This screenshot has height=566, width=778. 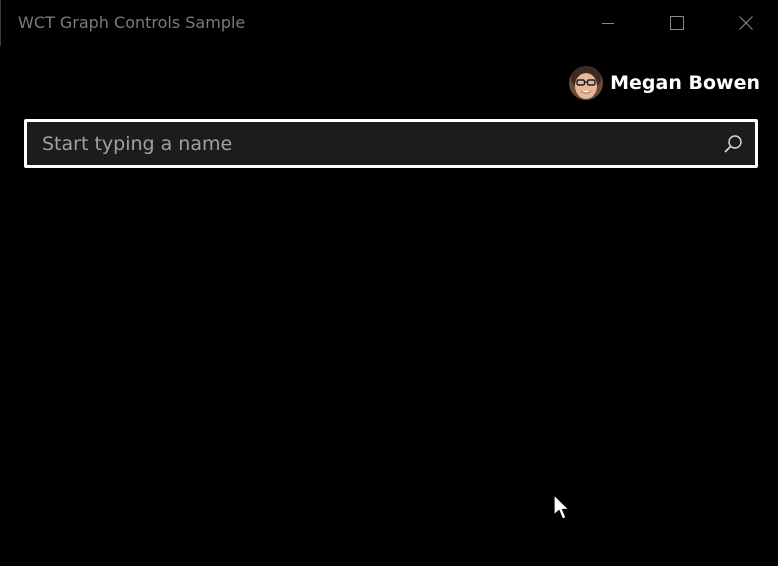 What do you see at coordinates (132, 22) in the screenshot?
I see `window-title: WCT Graph Controls Sample` at bounding box center [132, 22].